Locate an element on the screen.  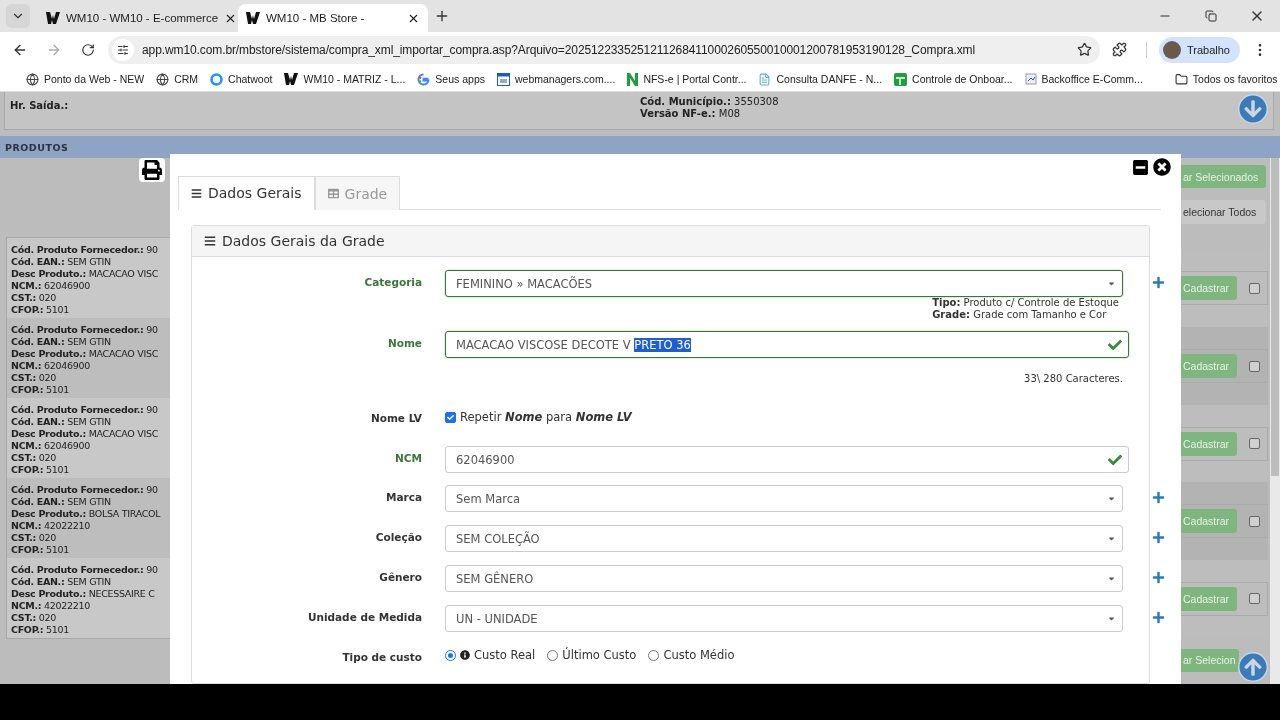
scroll-up-icon is located at coordinates (1253, 667).